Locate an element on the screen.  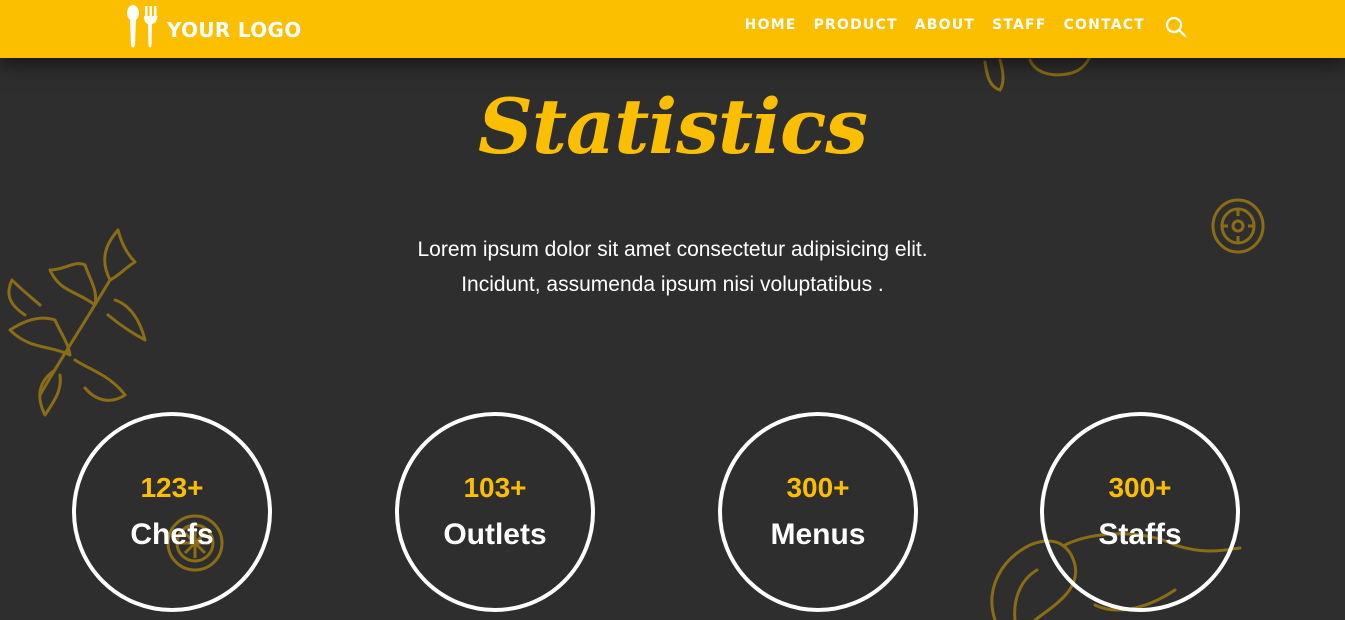
logo-link: YOUR LOGO is located at coordinates (213, 26).